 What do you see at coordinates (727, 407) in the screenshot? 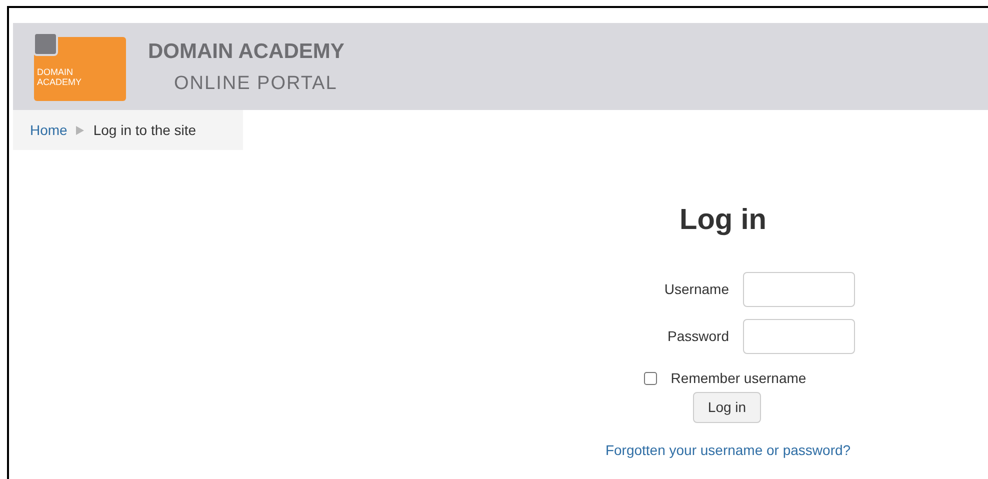
I see `login-button: Log in` at bounding box center [727, 407].